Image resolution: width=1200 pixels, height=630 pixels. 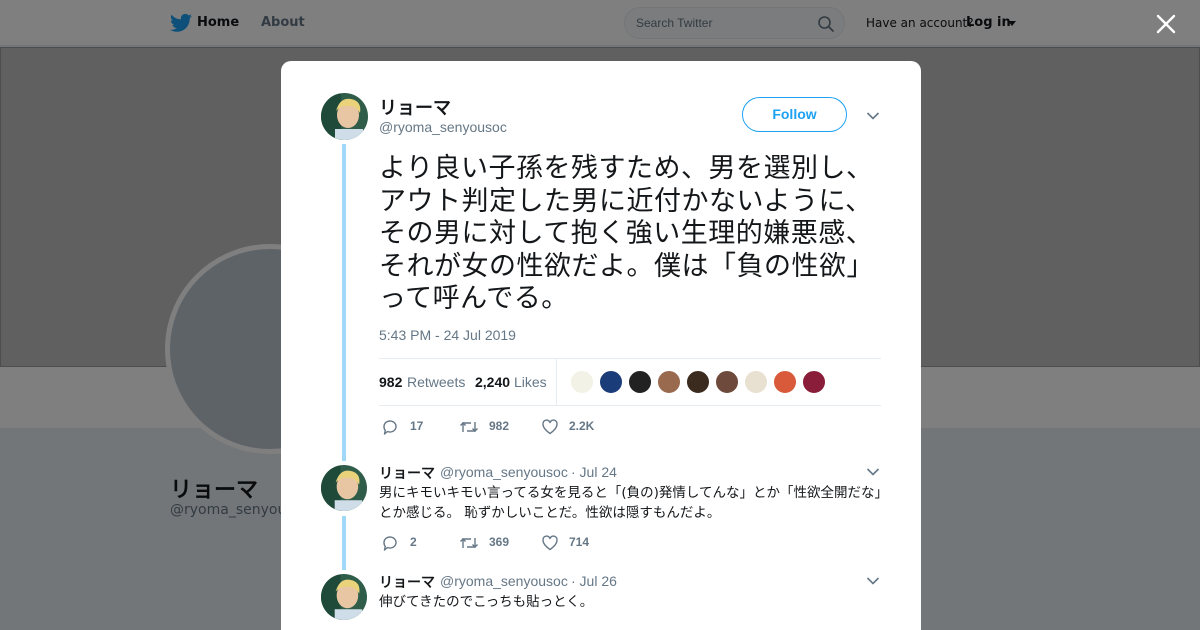 I want to click on close-icon, so click(x=1166, y=24).